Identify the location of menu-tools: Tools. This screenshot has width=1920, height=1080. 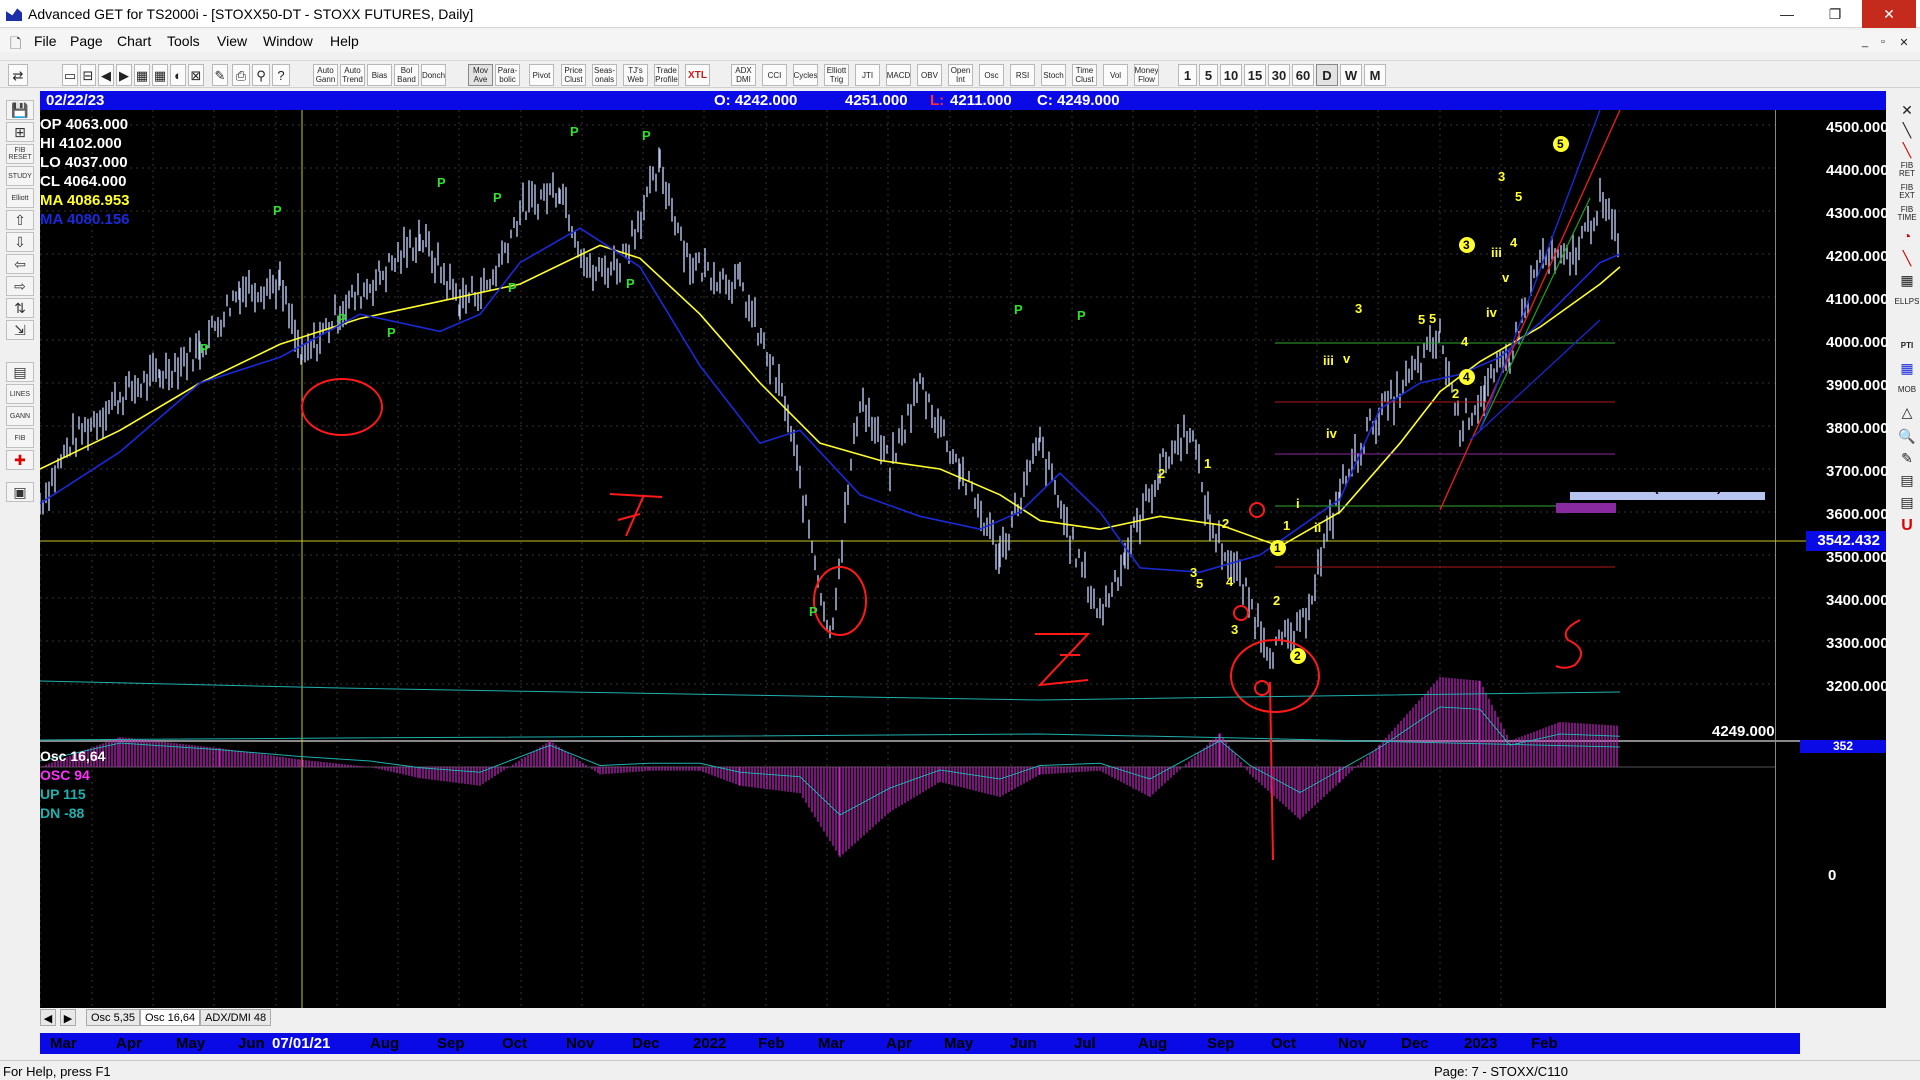
(183, 41).